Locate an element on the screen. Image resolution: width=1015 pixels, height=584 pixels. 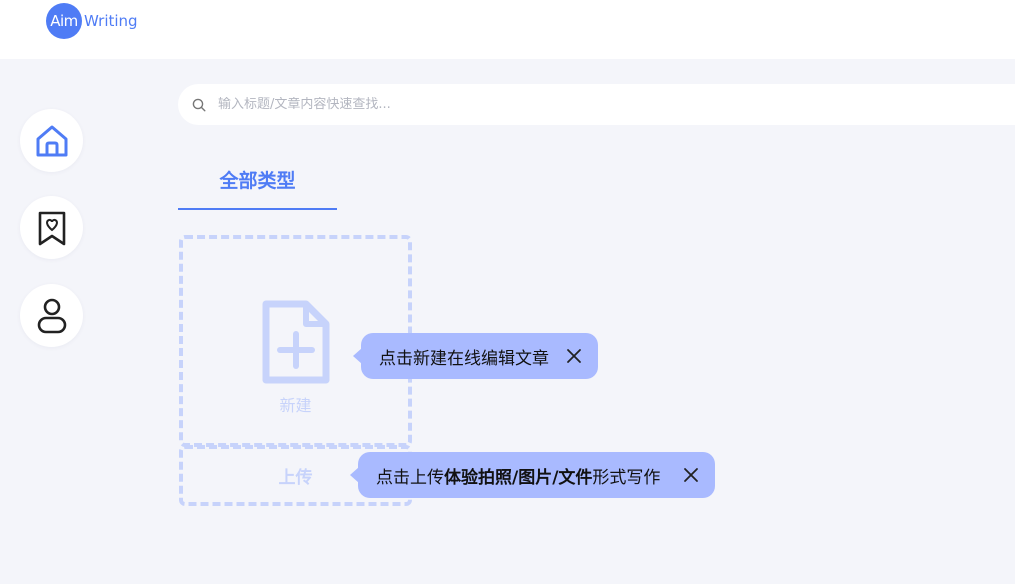
new-file-icon is located at coordinates (296, 342).